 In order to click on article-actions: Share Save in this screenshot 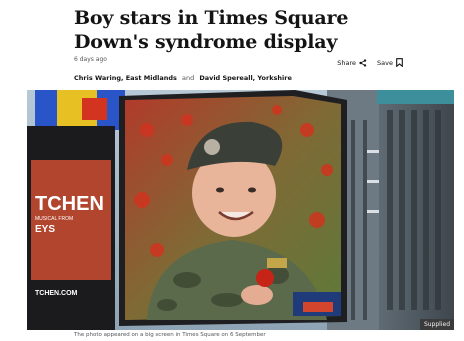, I will do `click(370, 62)`.